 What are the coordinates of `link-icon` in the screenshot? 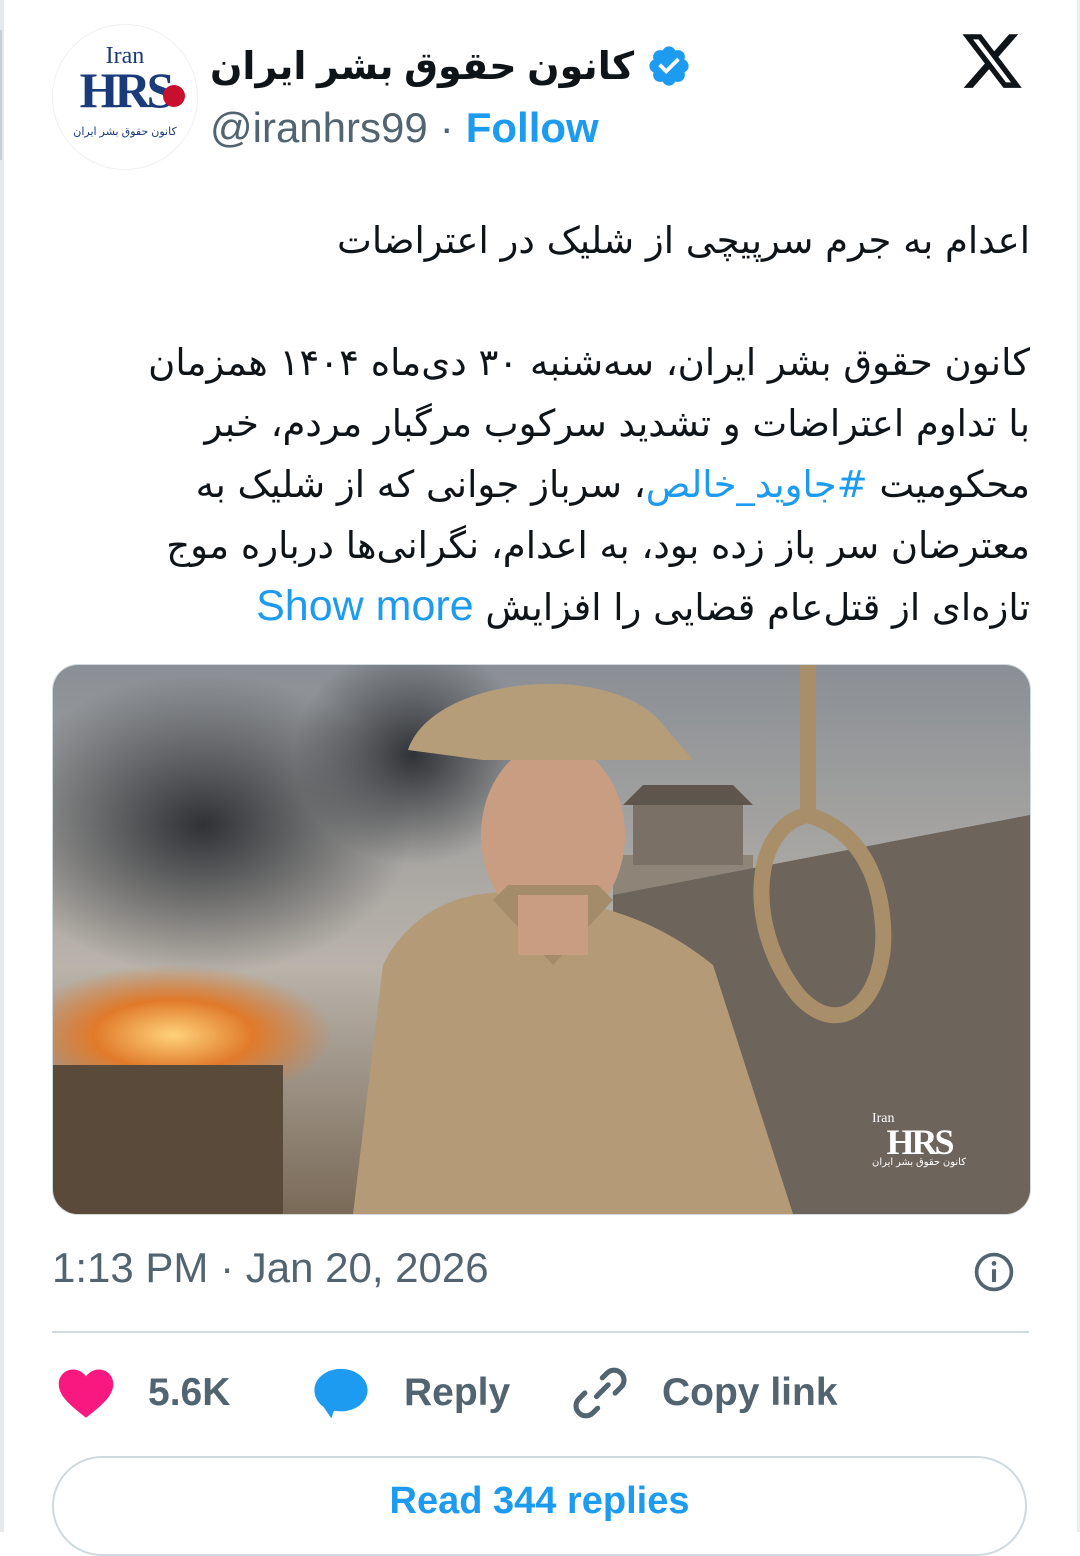 It's located at (600, 1393).